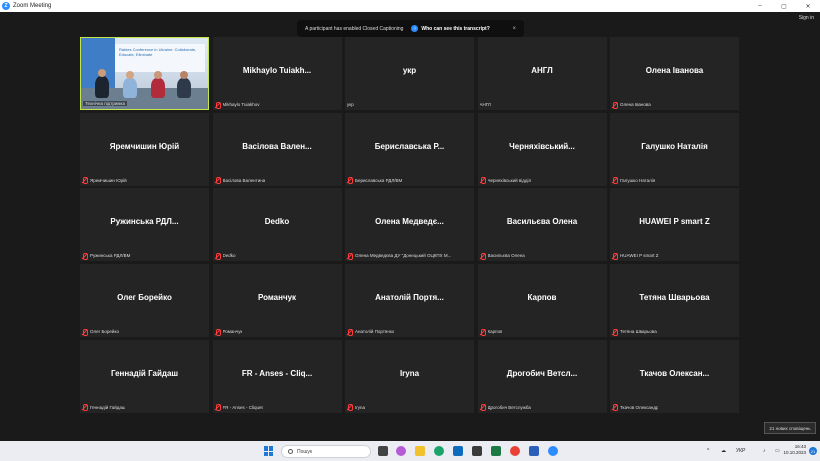 The image size is (820, 461). Describe the element at coordinates (420, 451) in the screenshot. I see `file-explorer-icon` at that location.